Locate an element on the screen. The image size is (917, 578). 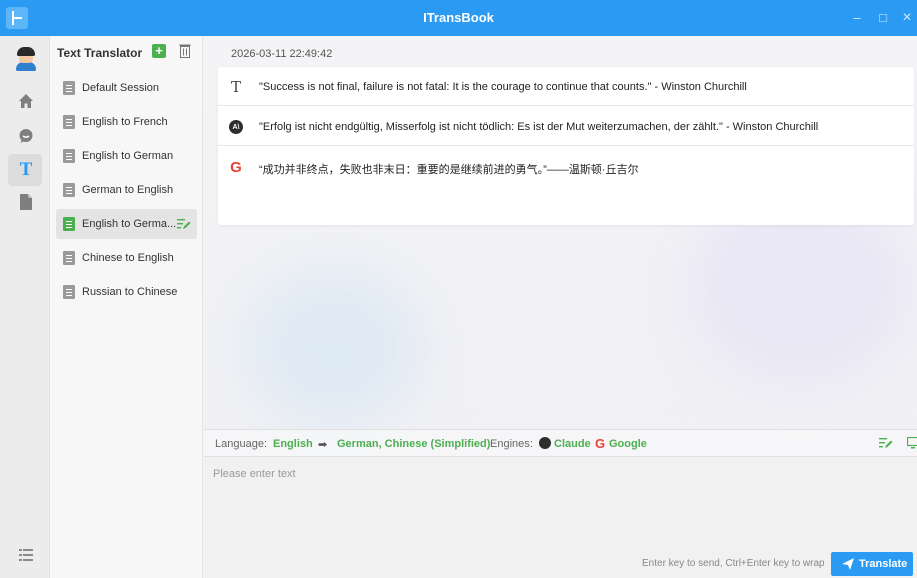
translate-button-label: Translate is located at coordinates (883, 564).